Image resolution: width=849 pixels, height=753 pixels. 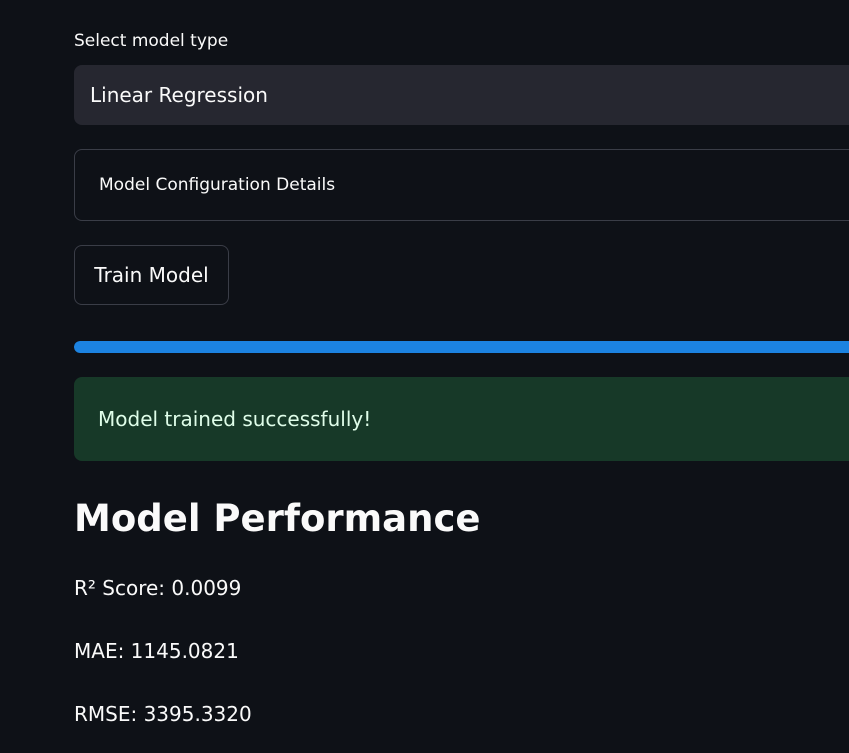 I want to click on model-config-expander-label: Model Configuration Details, so click(x=217, y=185).